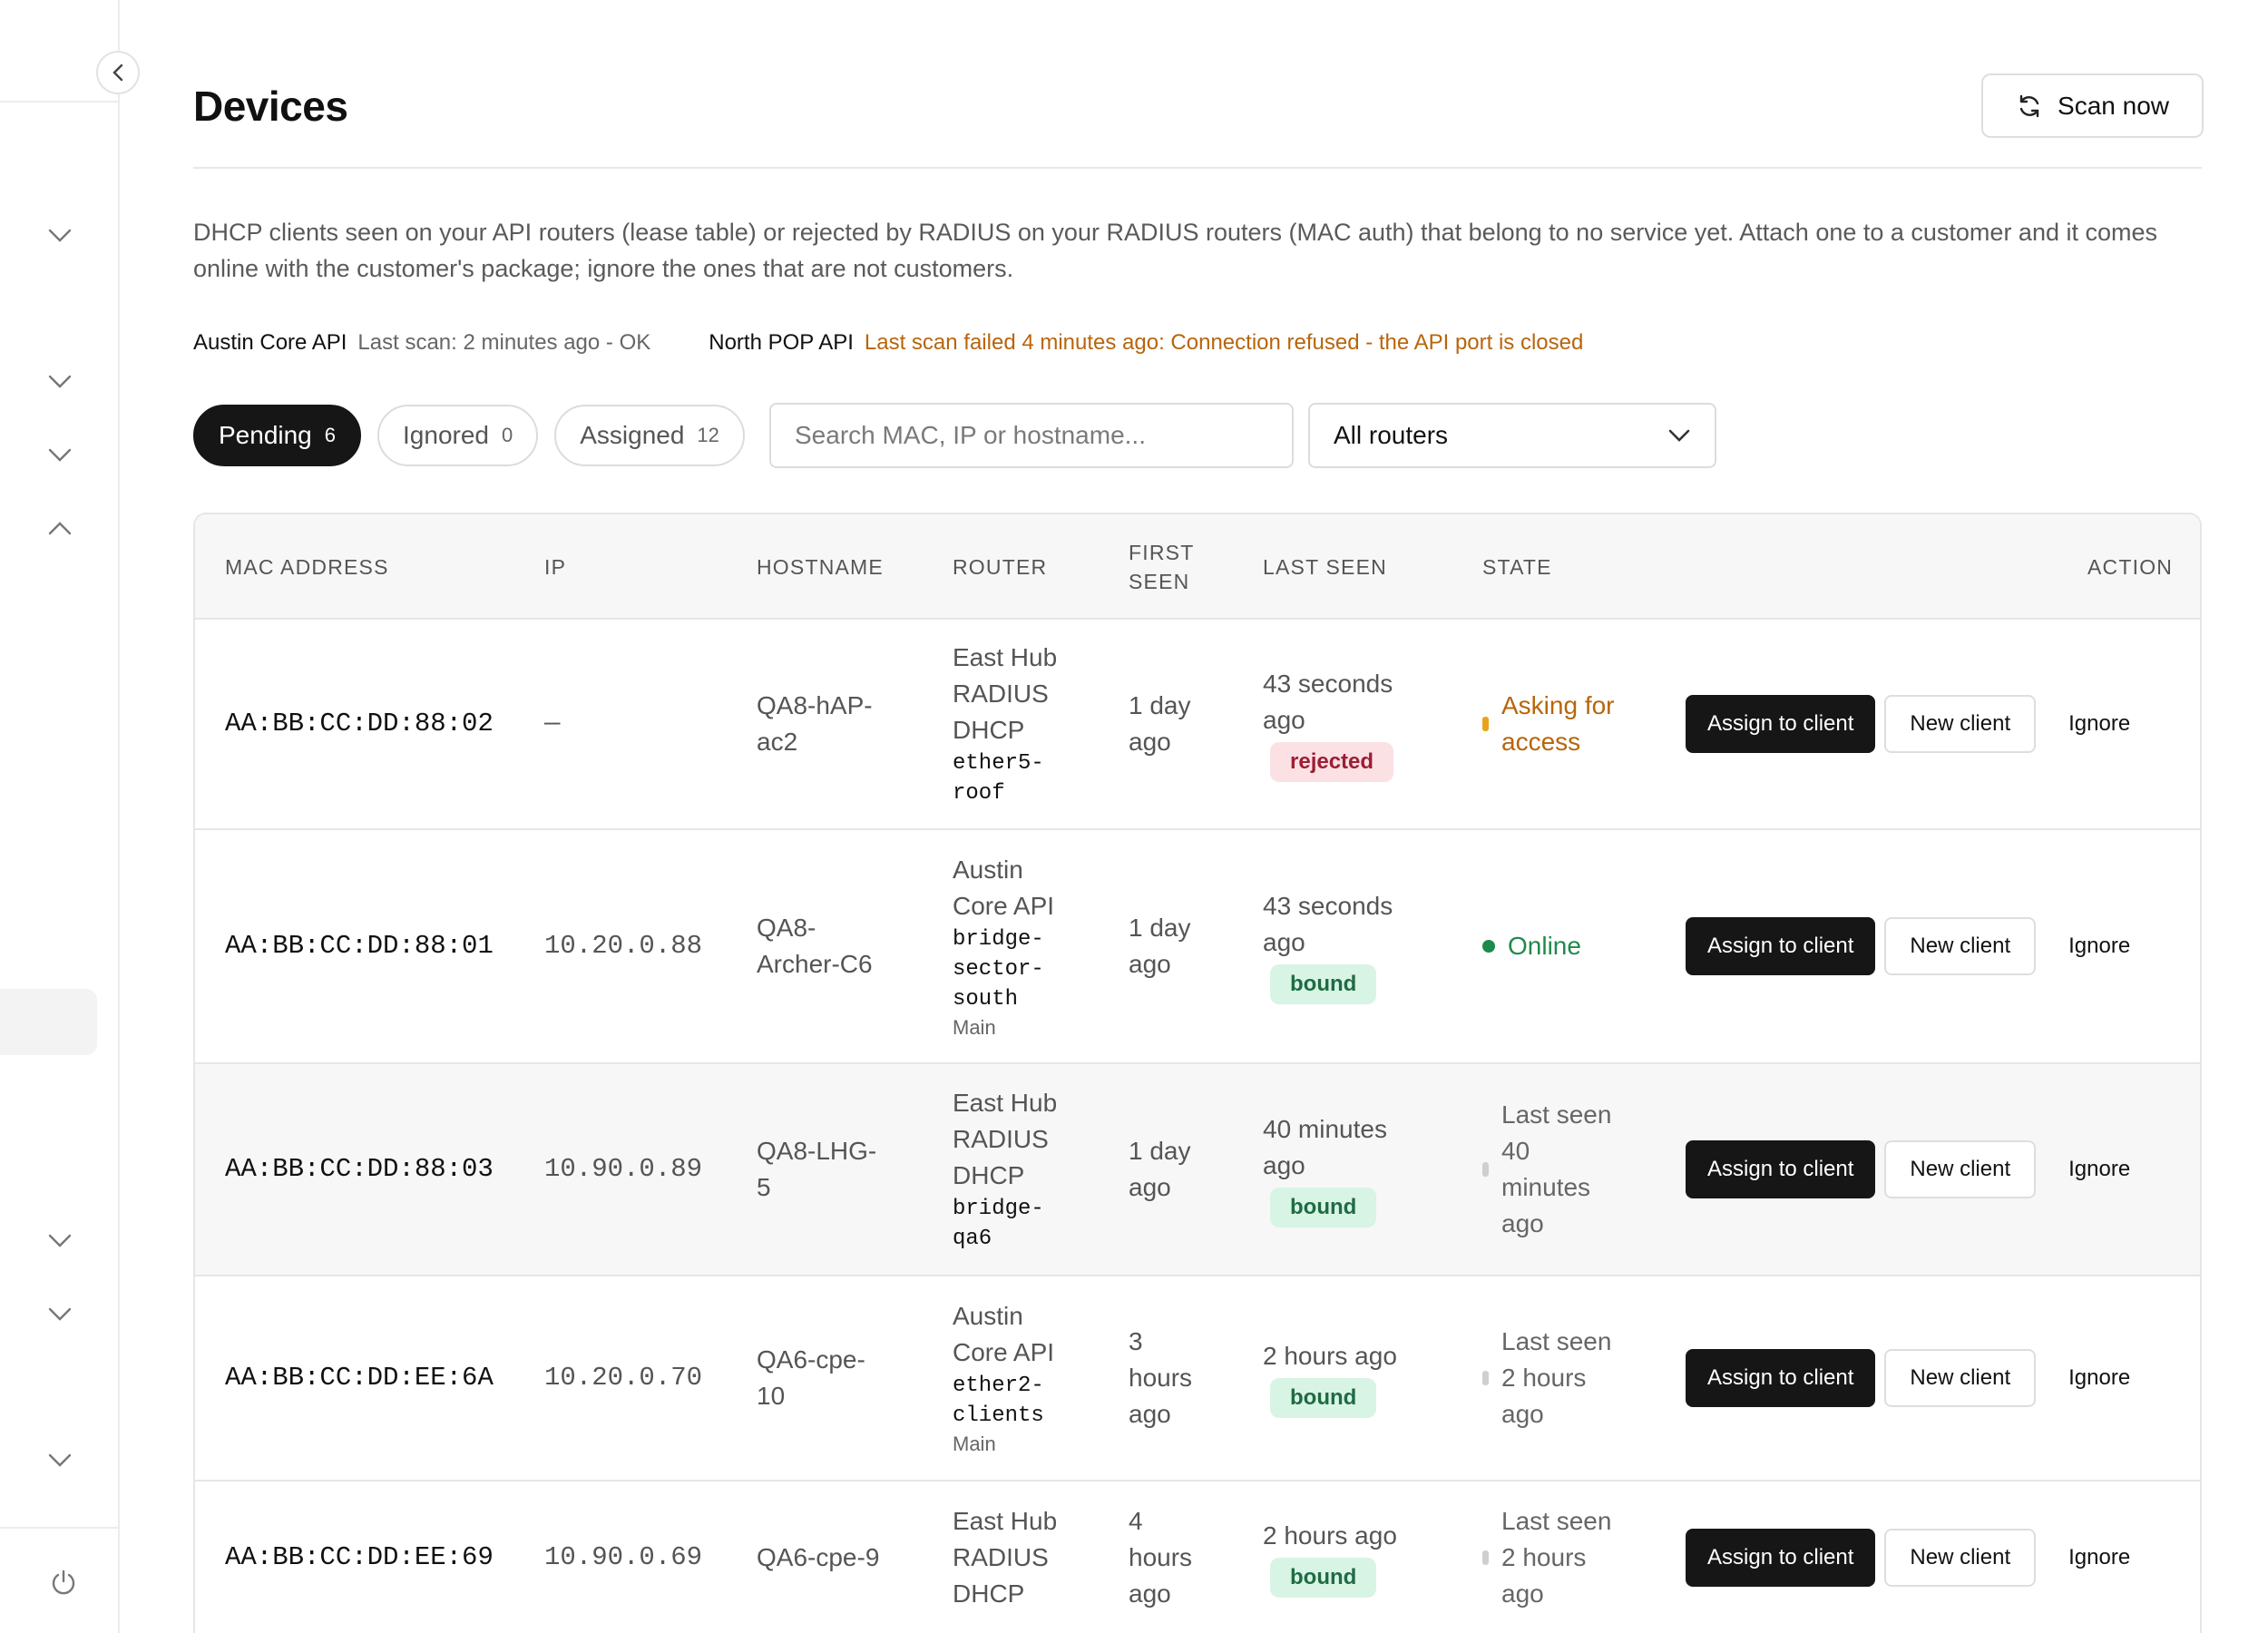 This screenshot has width=2268, height=1633. What do you see at coordinates (1516, 1151) in the screenshot?
I see `state-line: 40` at bounding box center [1516, 1151].